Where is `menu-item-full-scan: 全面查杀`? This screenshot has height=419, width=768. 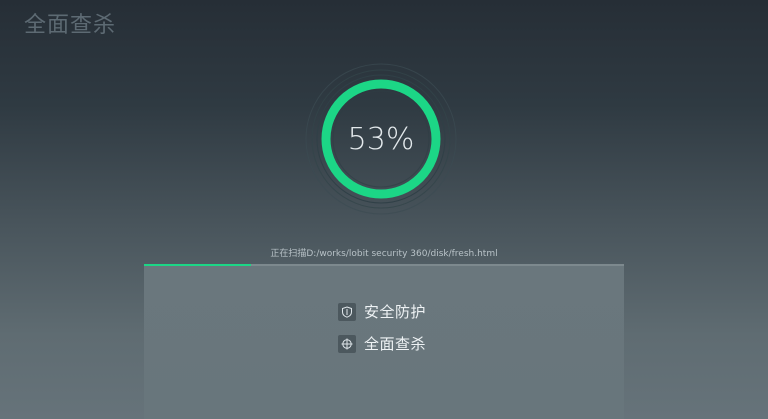
menu-item-full-scan: 全面查杀 is located at coordinates (382, 343).